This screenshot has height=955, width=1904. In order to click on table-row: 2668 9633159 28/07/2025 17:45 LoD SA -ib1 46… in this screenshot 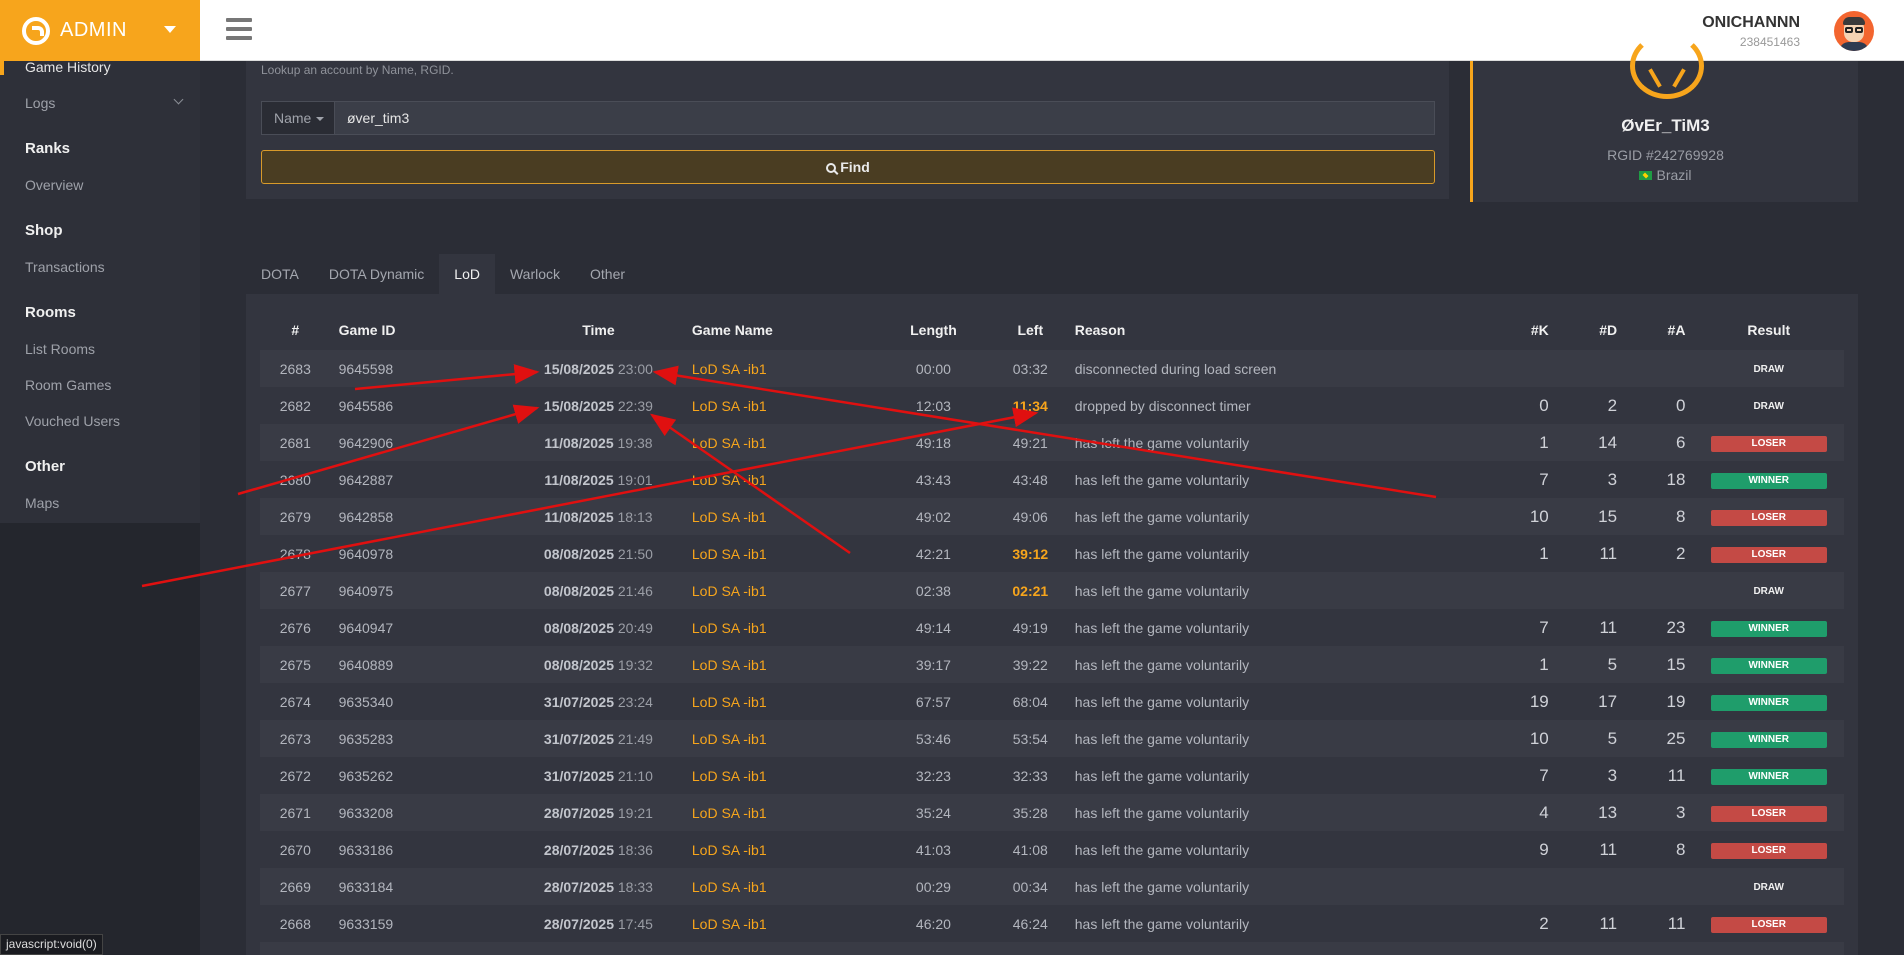, I will do `click(1052, 923)`.